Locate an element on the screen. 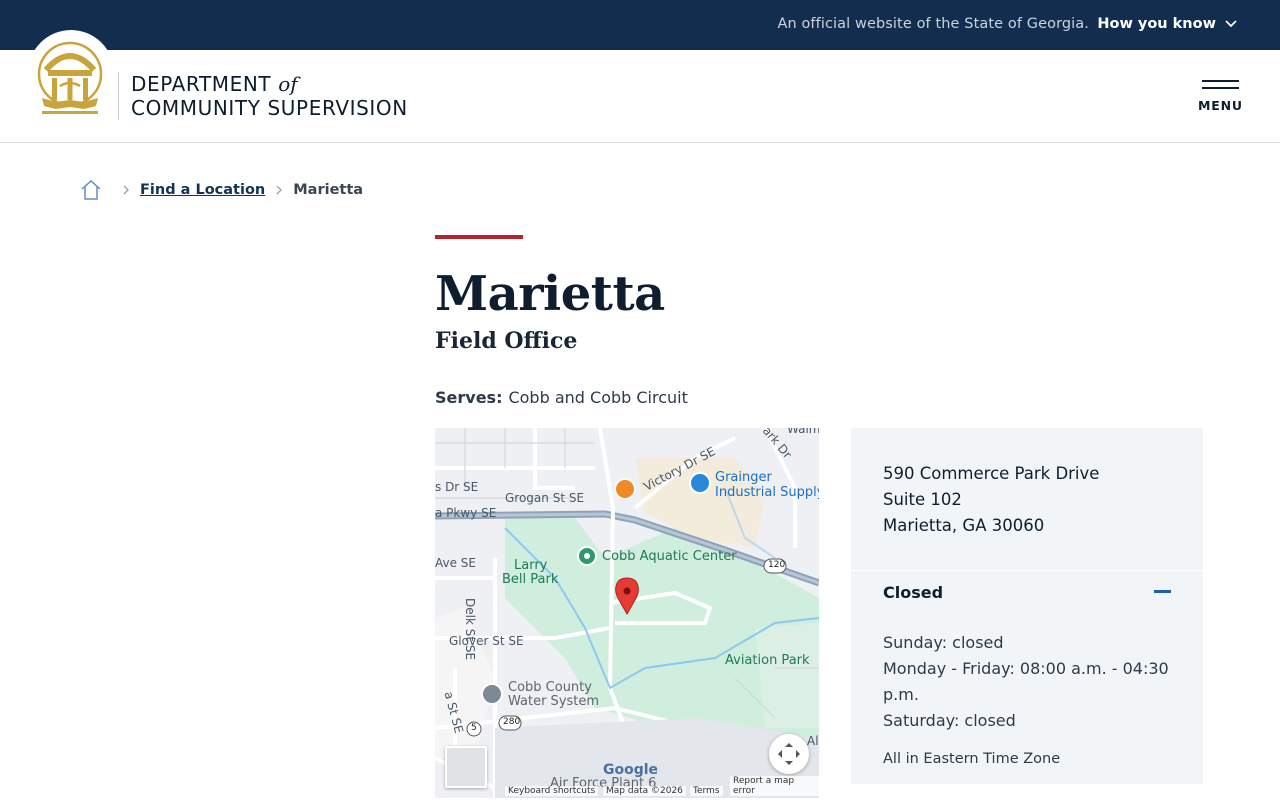 This screenshot has height=800, width=1280. hours-saturday: Saturday: closed is located at coordinates (949, 720).